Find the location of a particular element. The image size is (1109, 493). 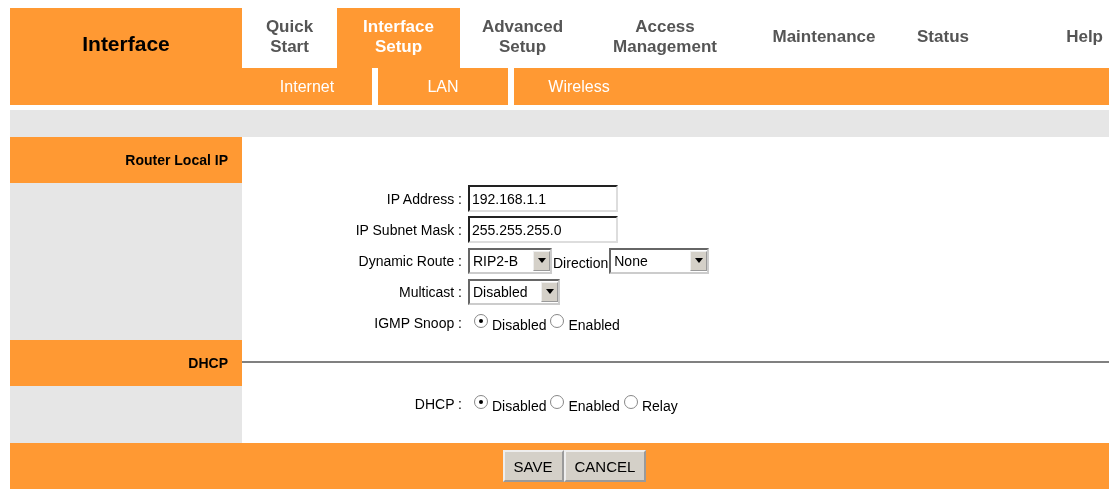

input-field: 255.255.255.0 is located at coordinates (543, 229).